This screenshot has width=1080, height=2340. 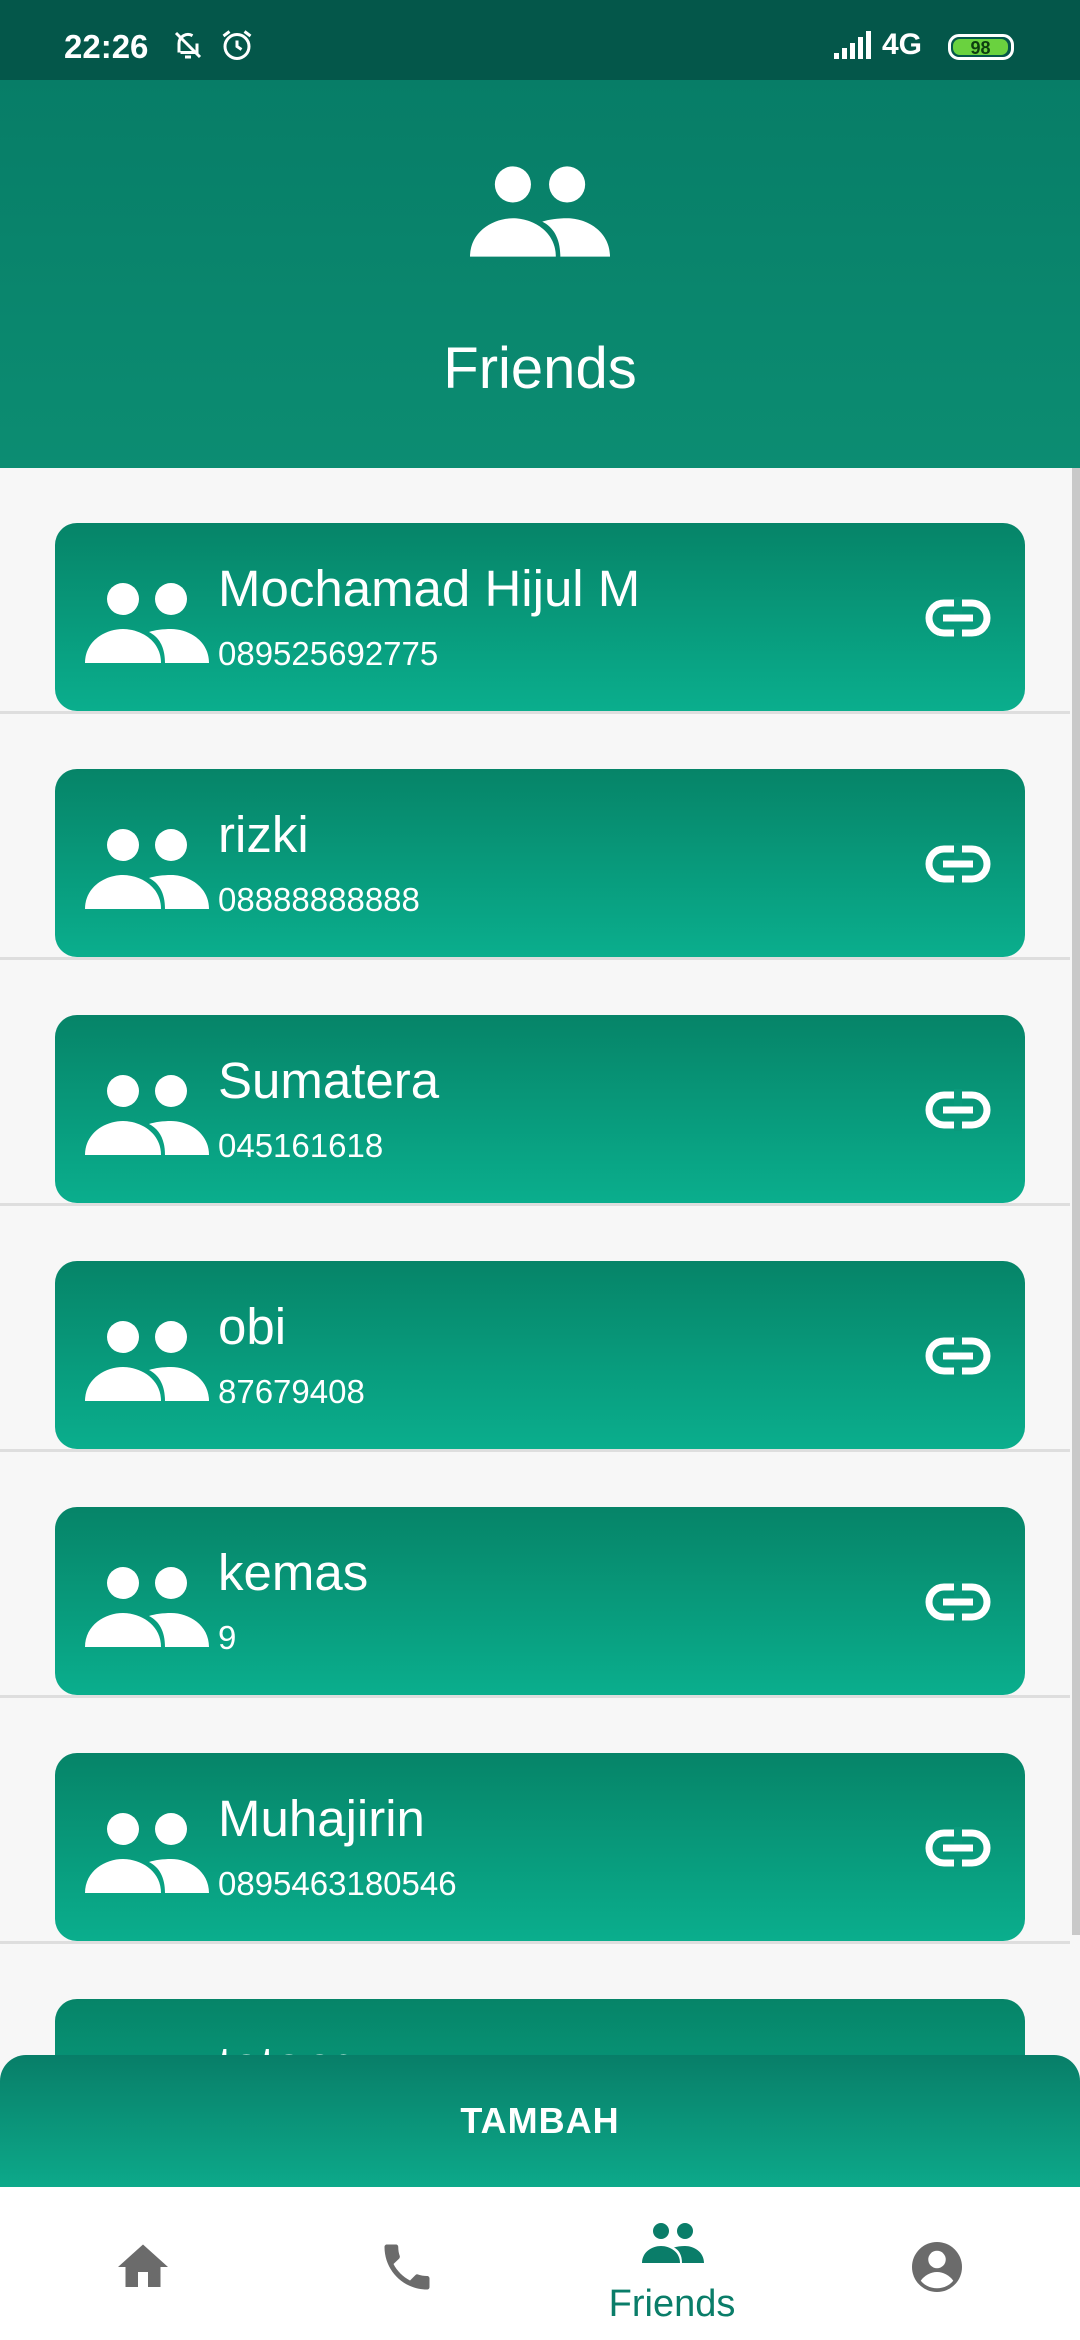 I want to click on friend-name: totong, so click(x=289, y=2045).